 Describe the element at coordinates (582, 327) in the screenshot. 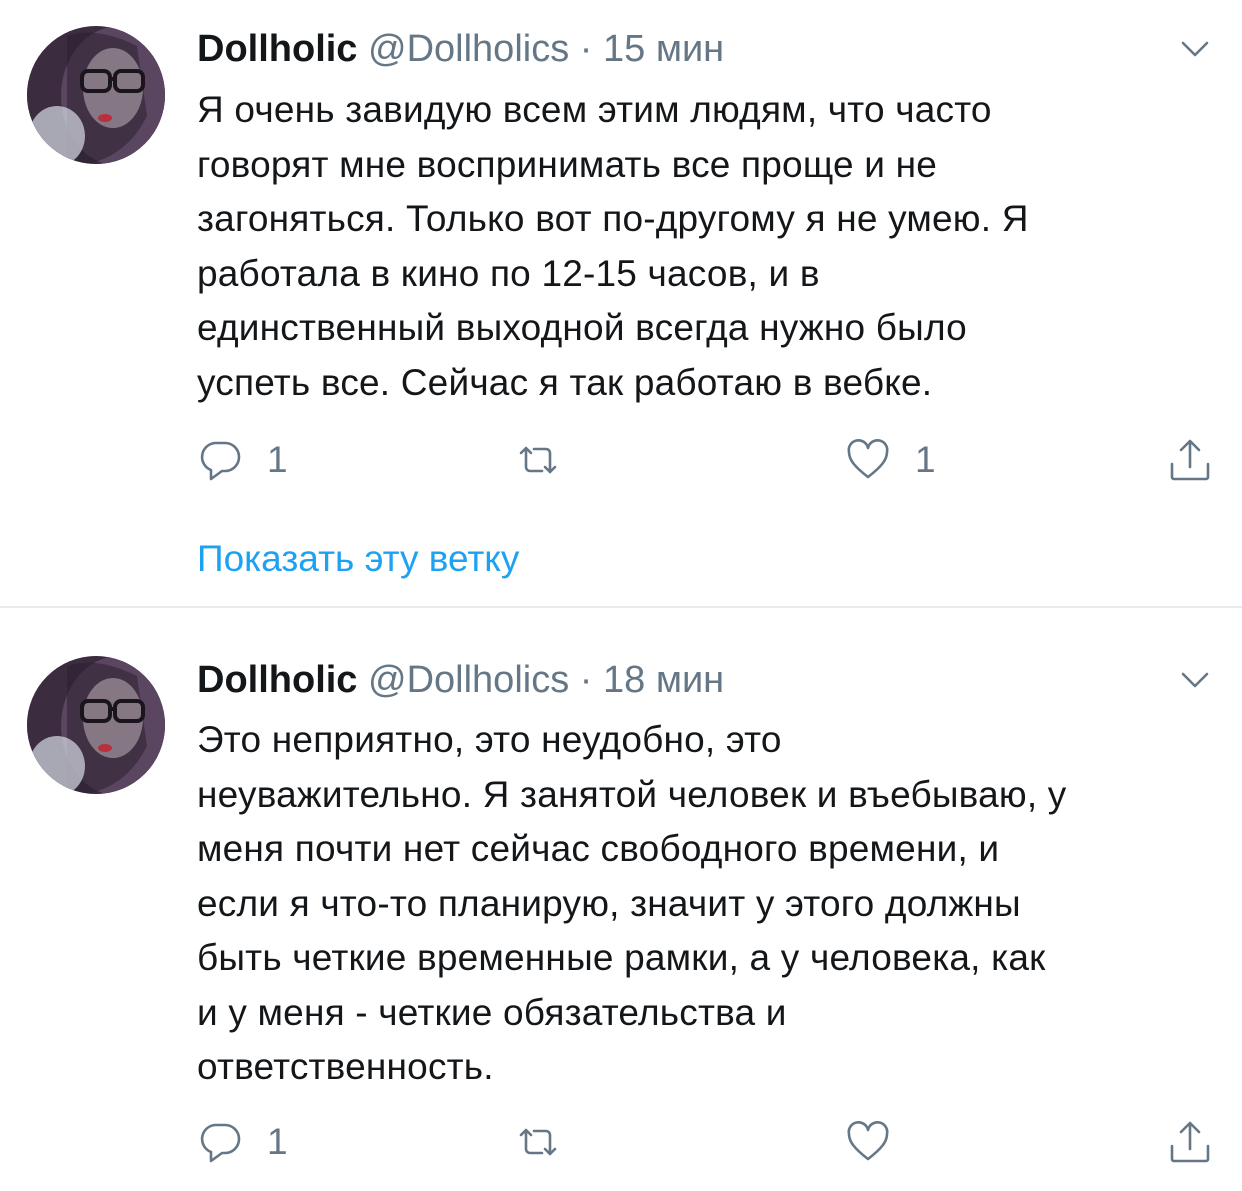

I see `tweet-text-line: единственный выходной всегда нужно было` at that location.